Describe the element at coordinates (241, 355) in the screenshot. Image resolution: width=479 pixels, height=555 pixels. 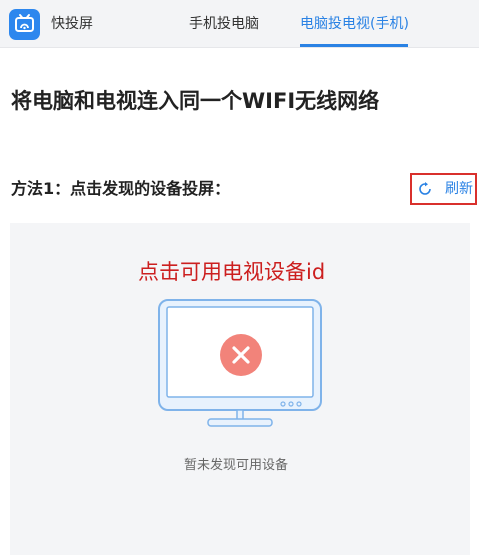
I see `close-icon` at that location.